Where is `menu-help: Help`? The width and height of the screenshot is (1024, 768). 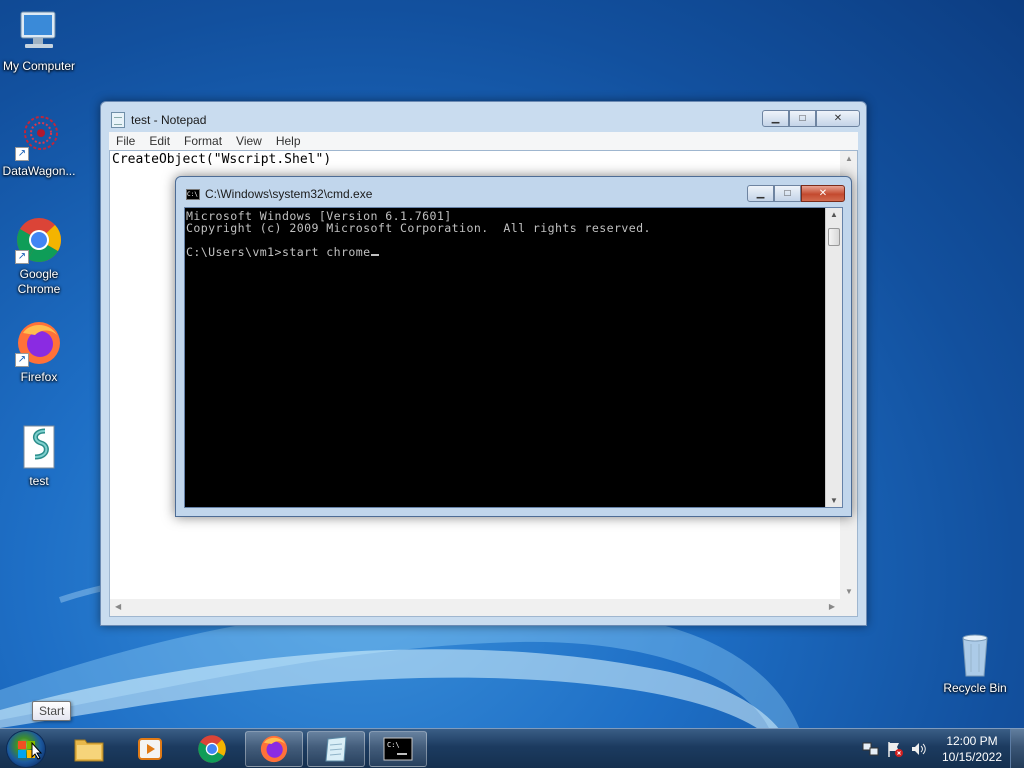 menu-help: Help is located at coordinates (288, 141).